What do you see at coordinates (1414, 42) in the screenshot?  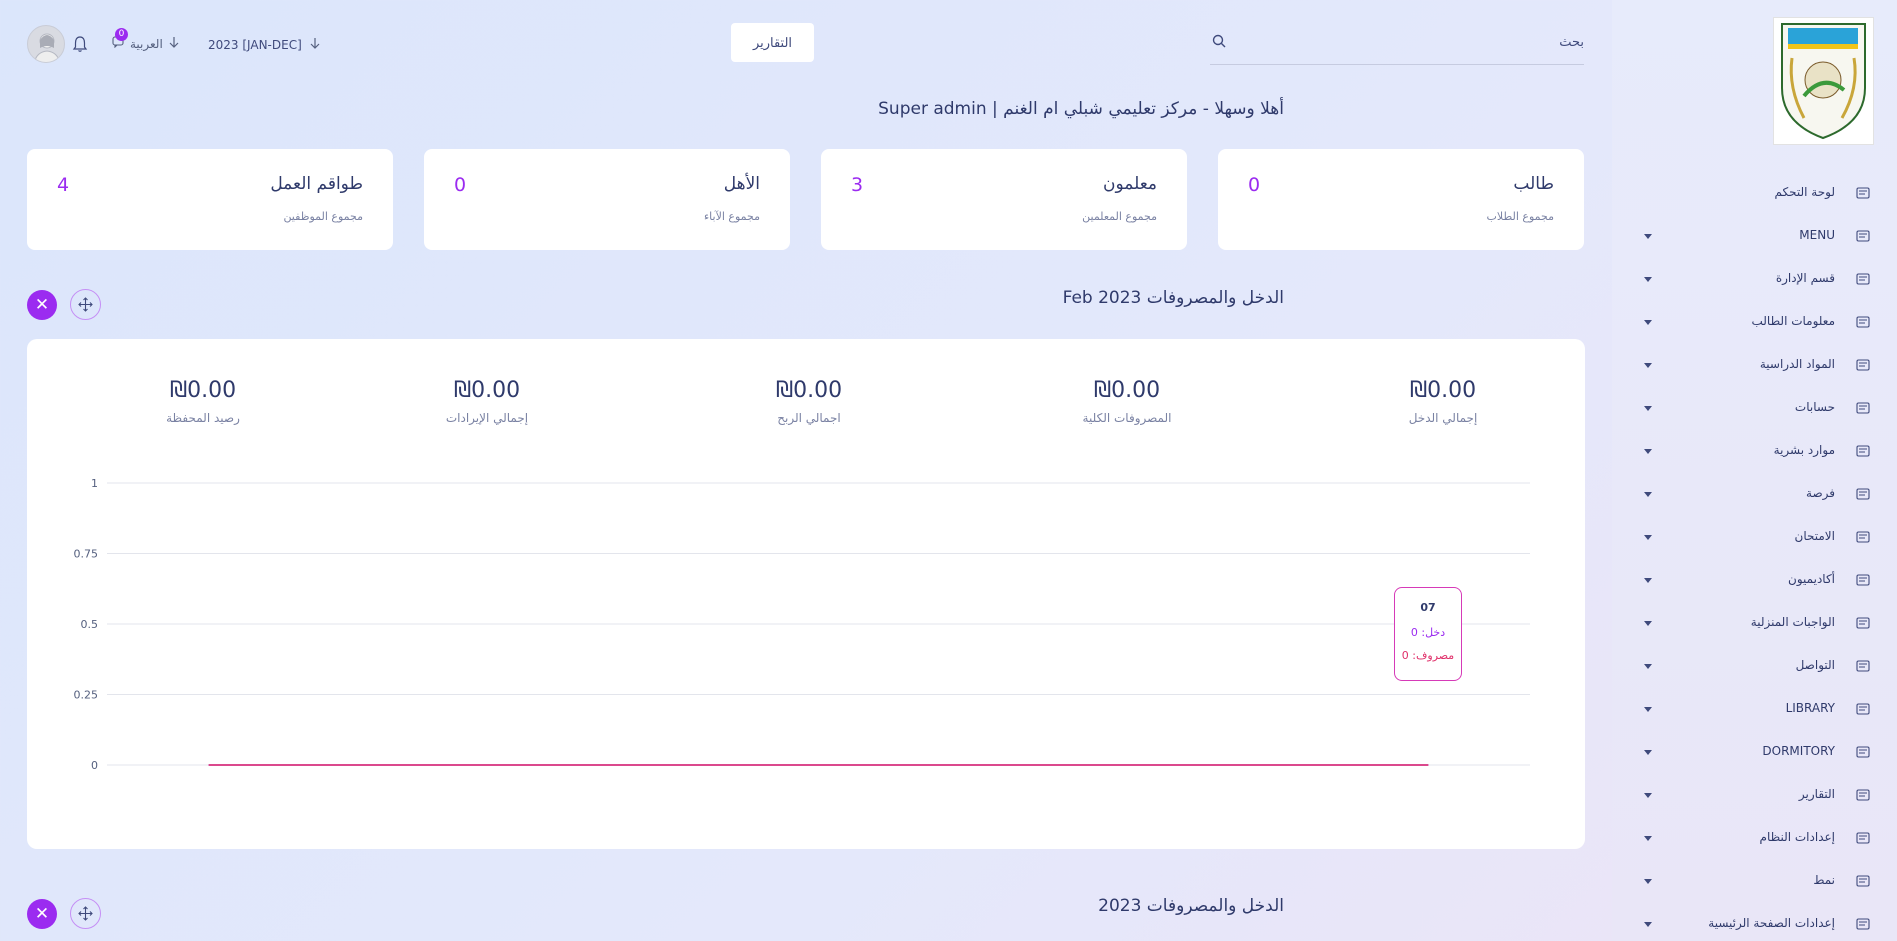 I see `search-input` at bounding box center [1414, 42].